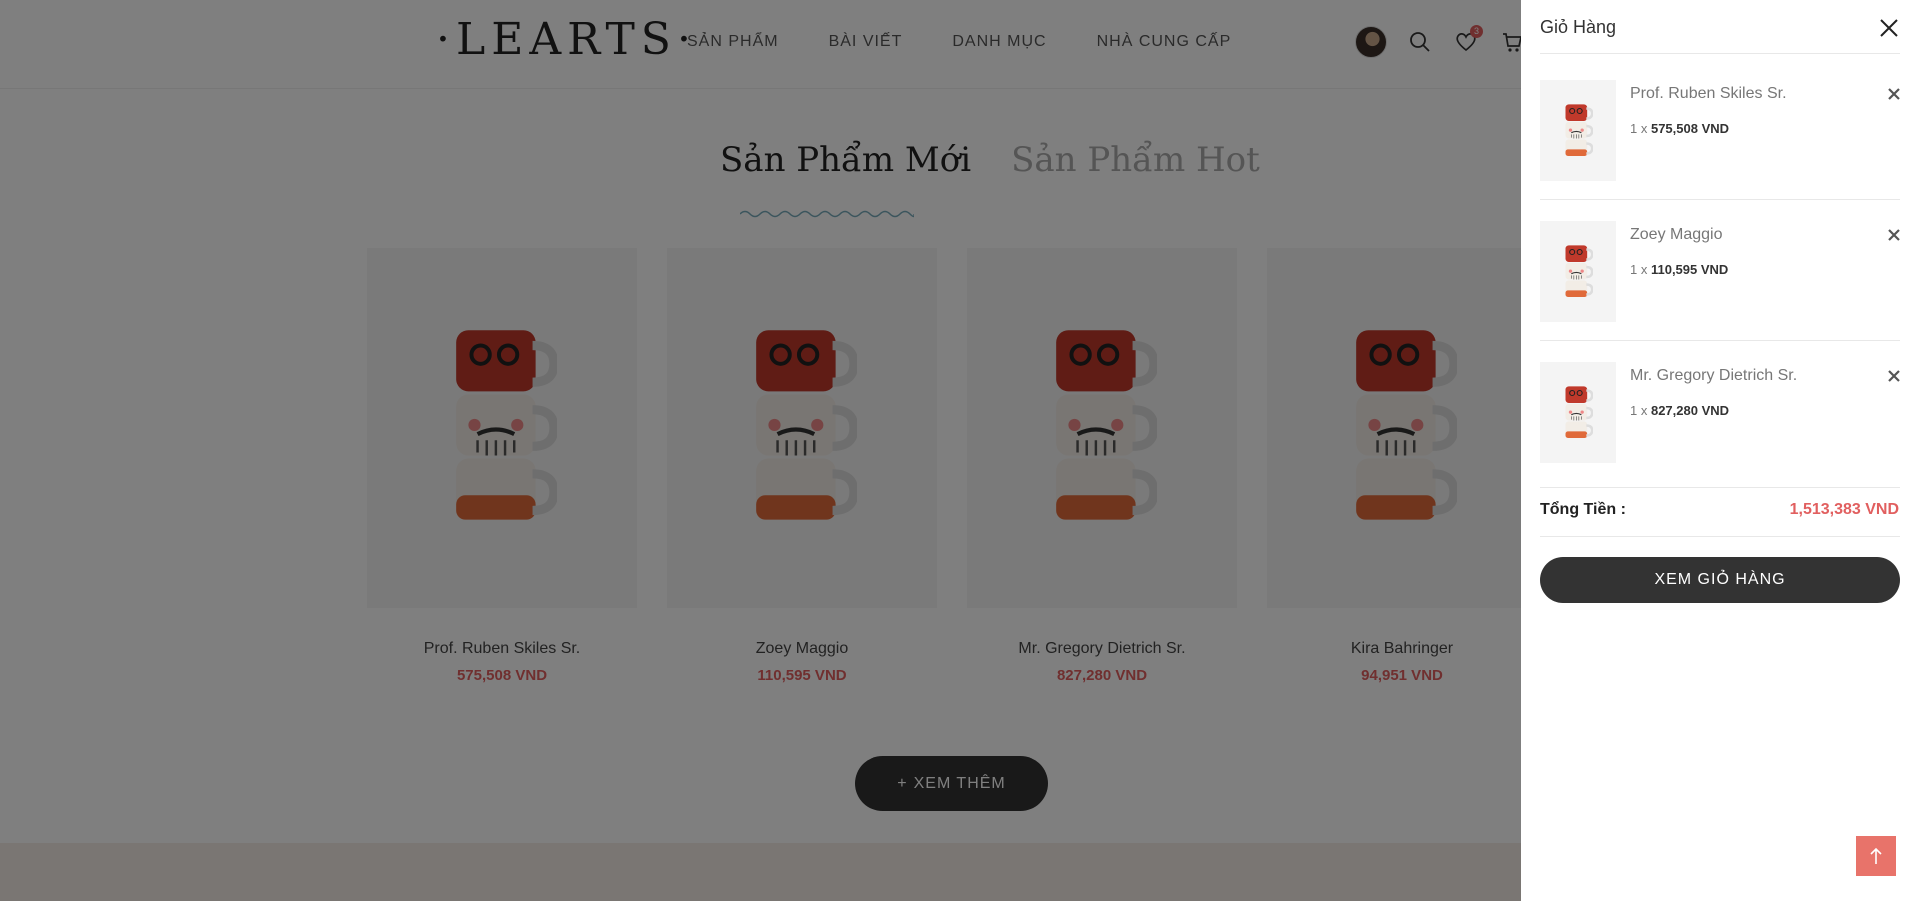  What do you see at coordinates (1690, 410) in the screenshot?
I see `cart-item-price: 827,280 VND` at bounding box center [1690, 410].